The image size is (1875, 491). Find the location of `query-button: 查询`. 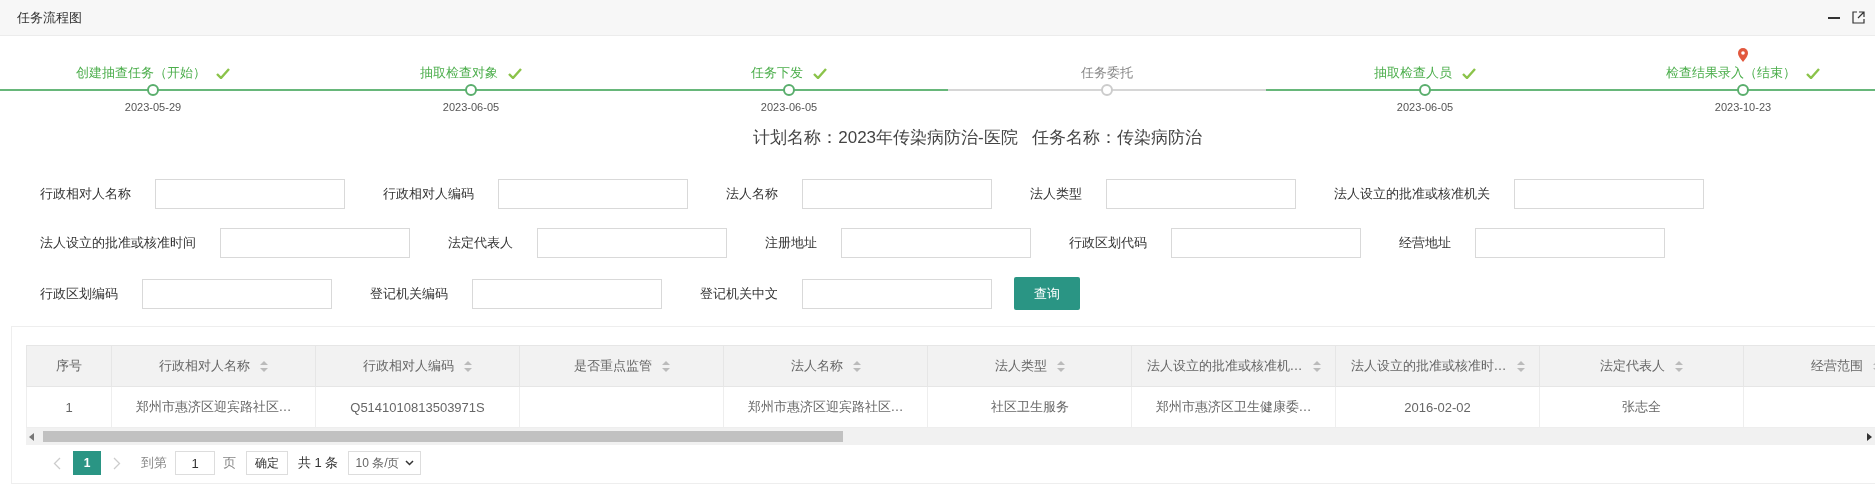

query-button: 查询 is located at coordinates (1047, 293).